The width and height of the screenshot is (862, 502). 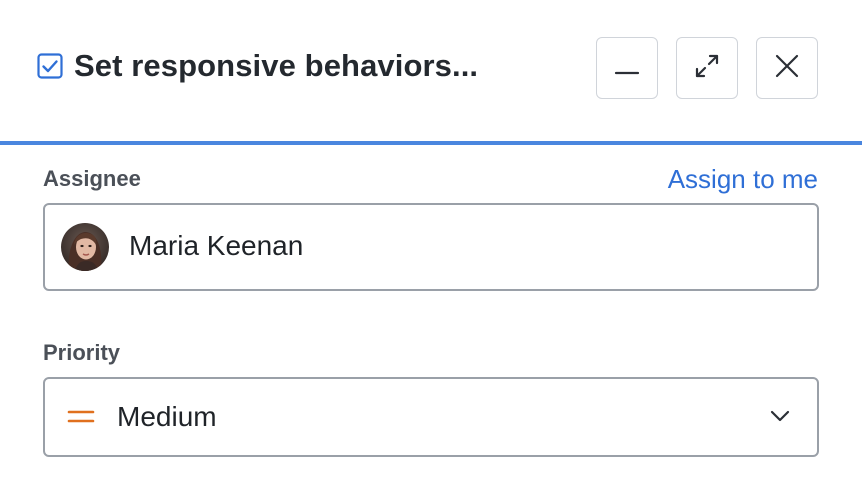 I want to click on assignee-name: Maria Keenan, so click(x=216, y=245).